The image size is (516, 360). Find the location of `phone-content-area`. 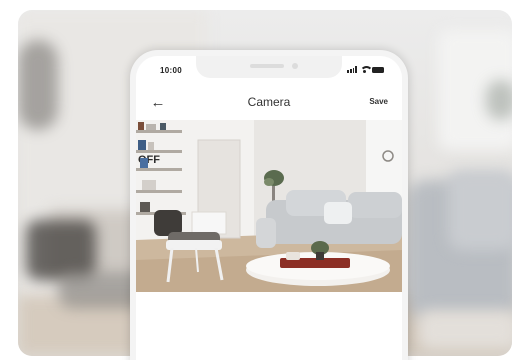

phone-content-area is located at coordinates (269, 326).